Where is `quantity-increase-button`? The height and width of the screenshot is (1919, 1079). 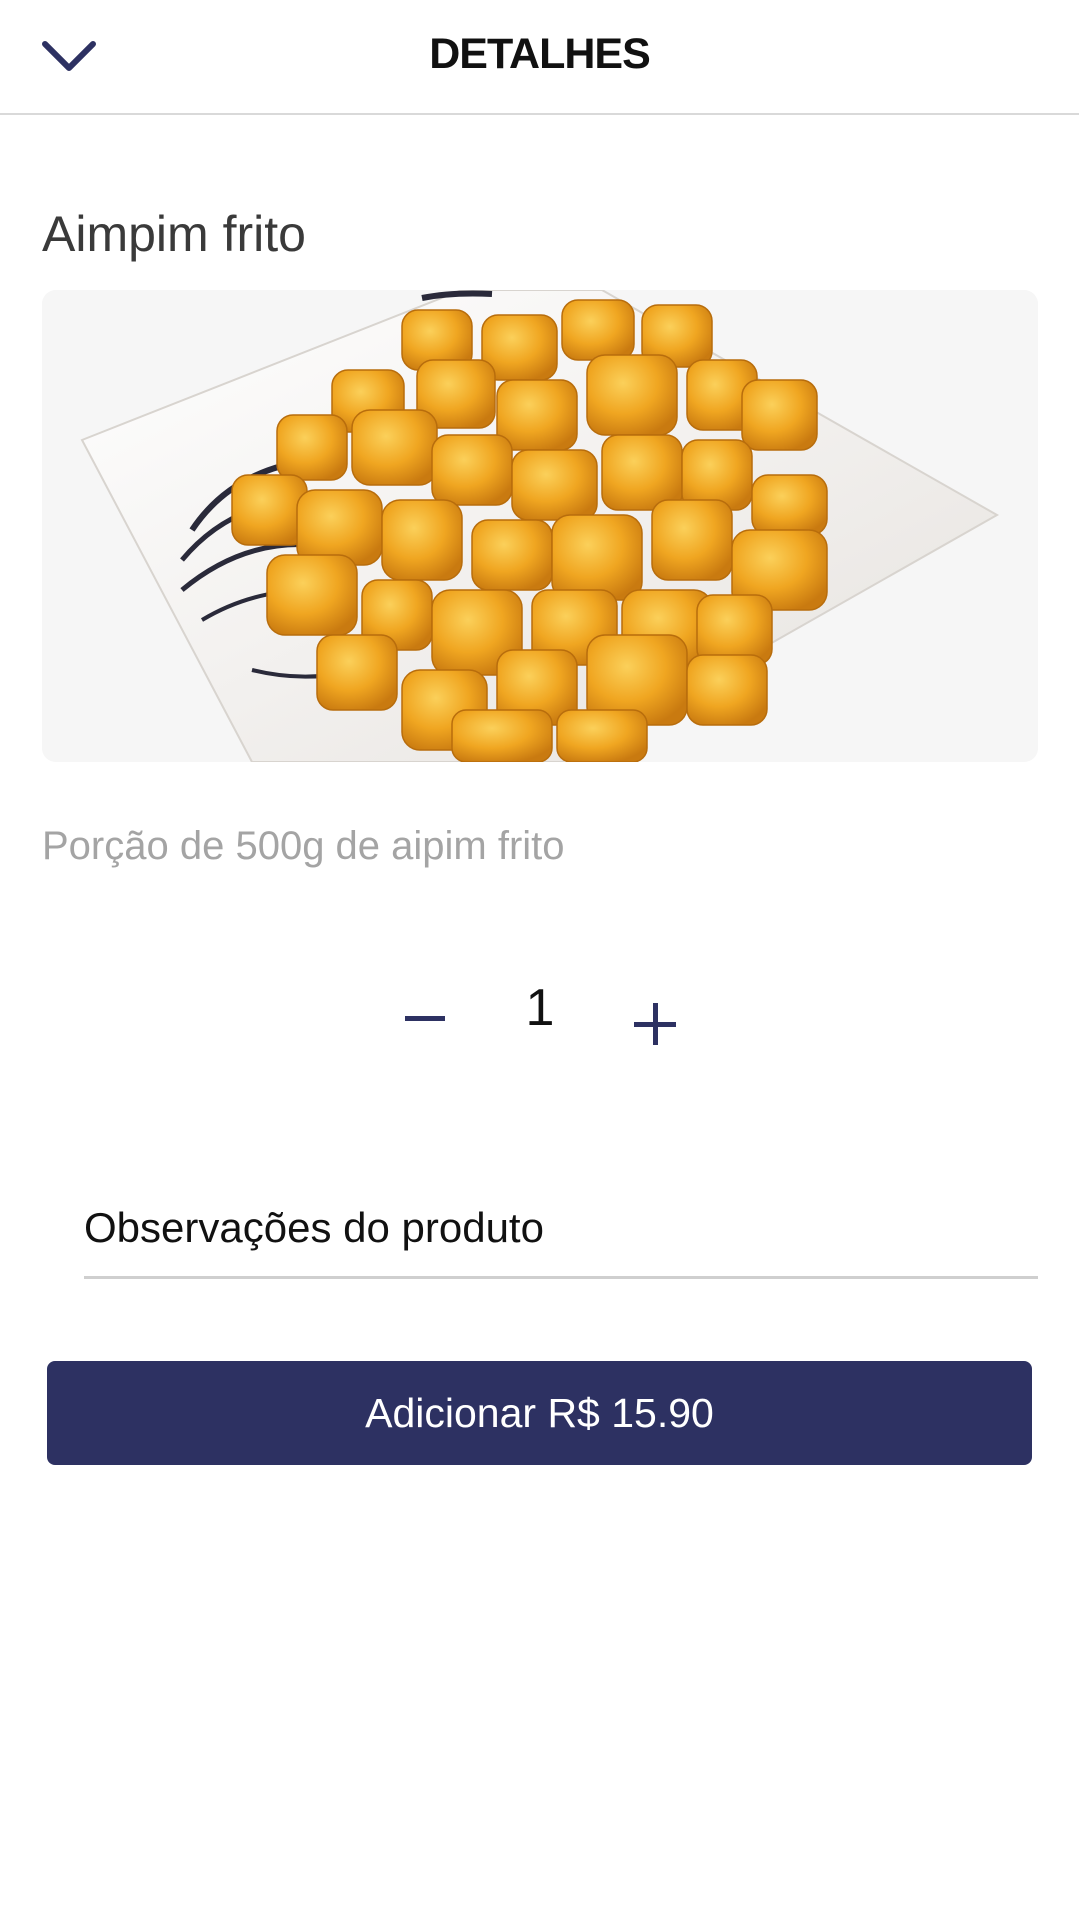 quantity-increase-button is located at coordinates (655, 1024).